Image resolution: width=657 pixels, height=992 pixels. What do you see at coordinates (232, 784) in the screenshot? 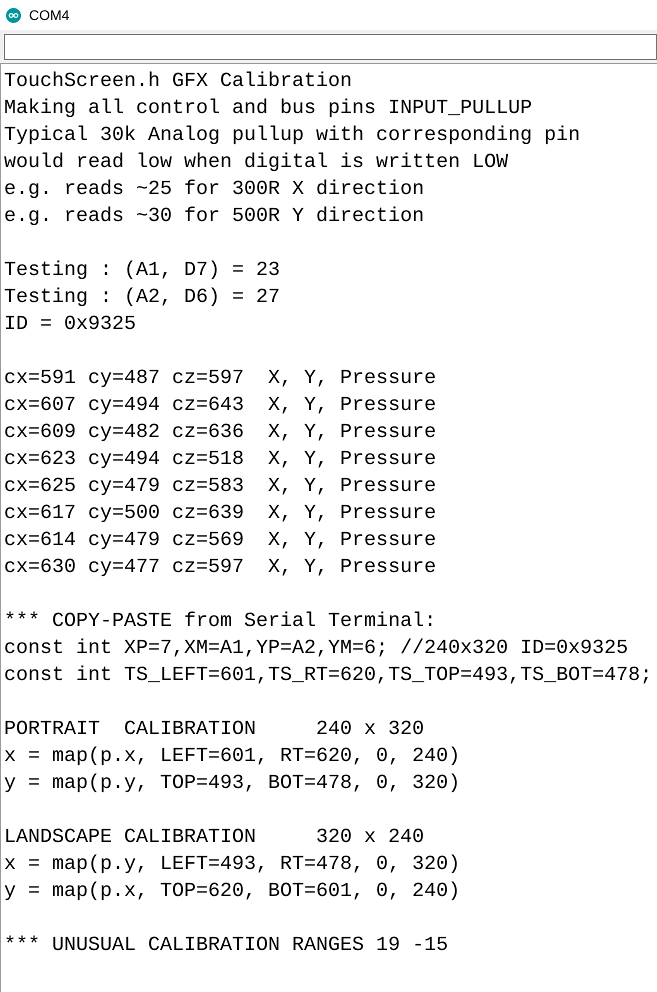
I see `serial-line: y = map(p.y, TOP=493, BOT=478, 0, 320)` at bounding box center [232, 784].